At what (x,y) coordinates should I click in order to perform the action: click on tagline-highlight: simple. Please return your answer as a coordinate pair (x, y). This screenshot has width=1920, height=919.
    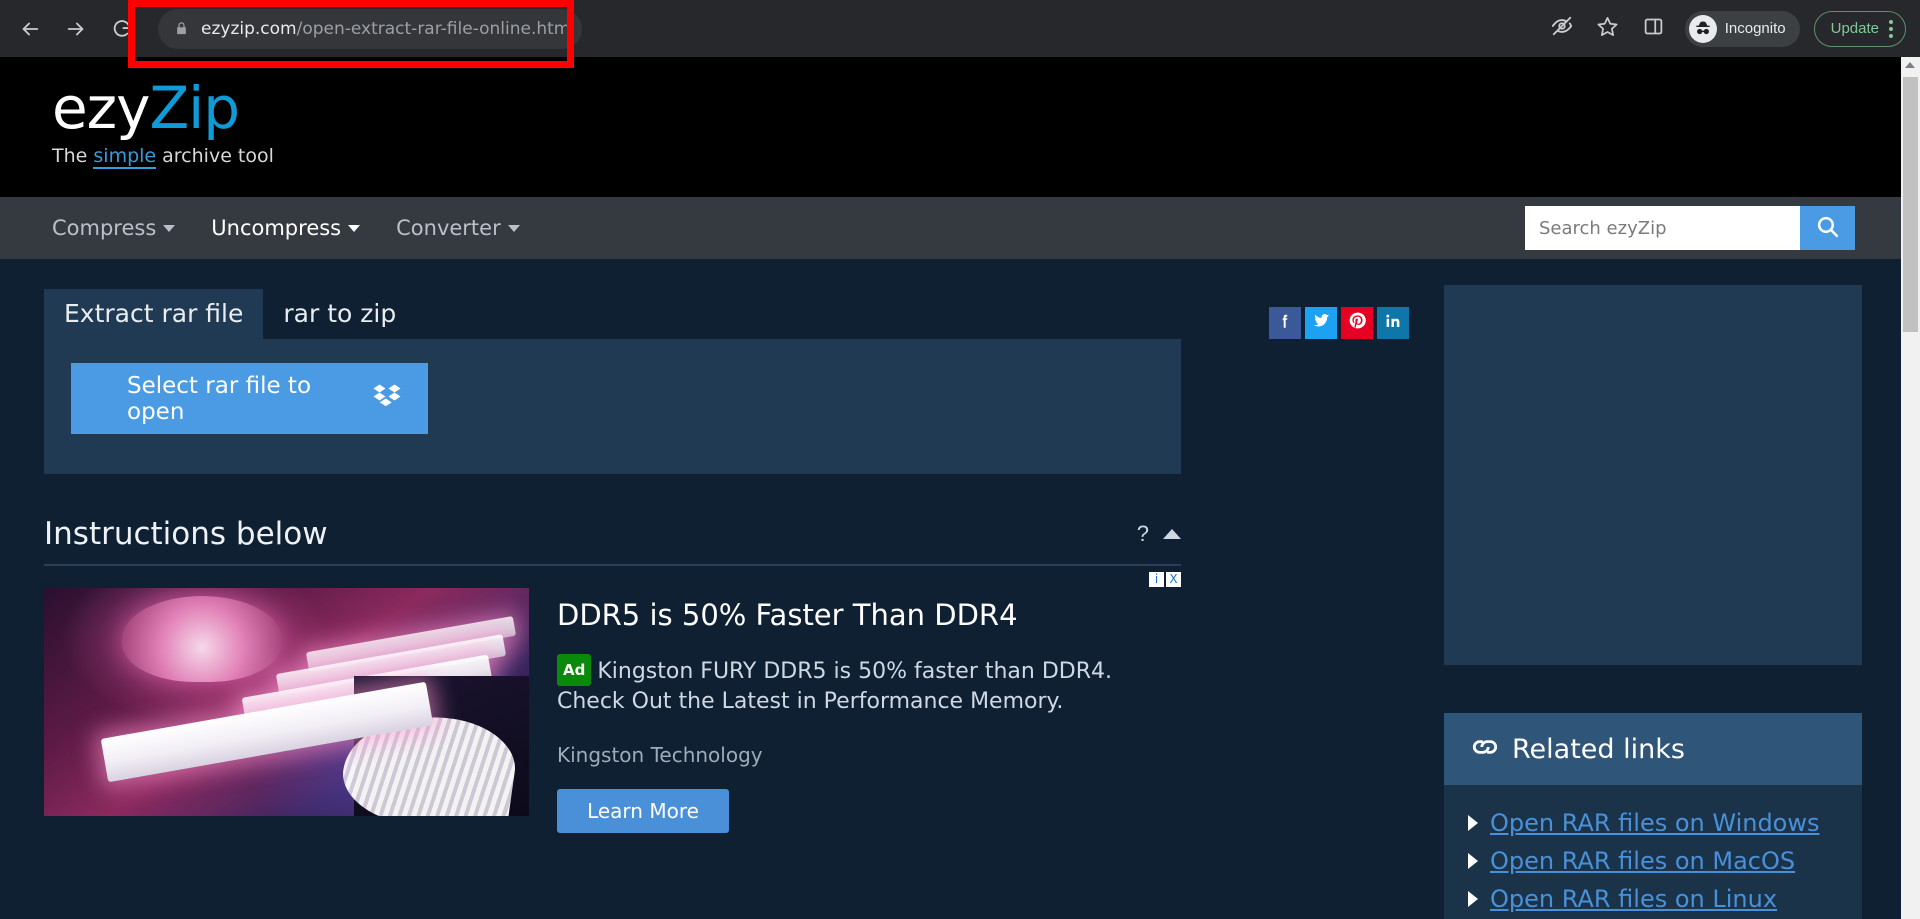
    Looking at the image, I should click on (125, 157).